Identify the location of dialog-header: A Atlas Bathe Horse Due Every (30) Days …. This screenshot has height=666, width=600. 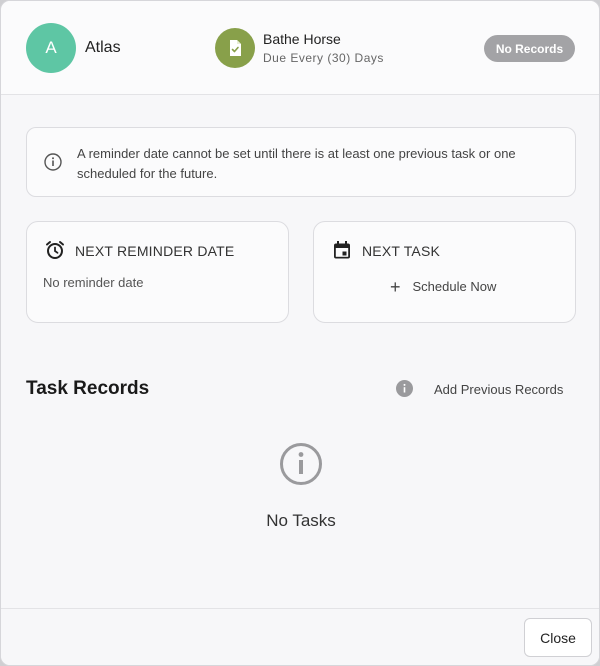
(300, 48).